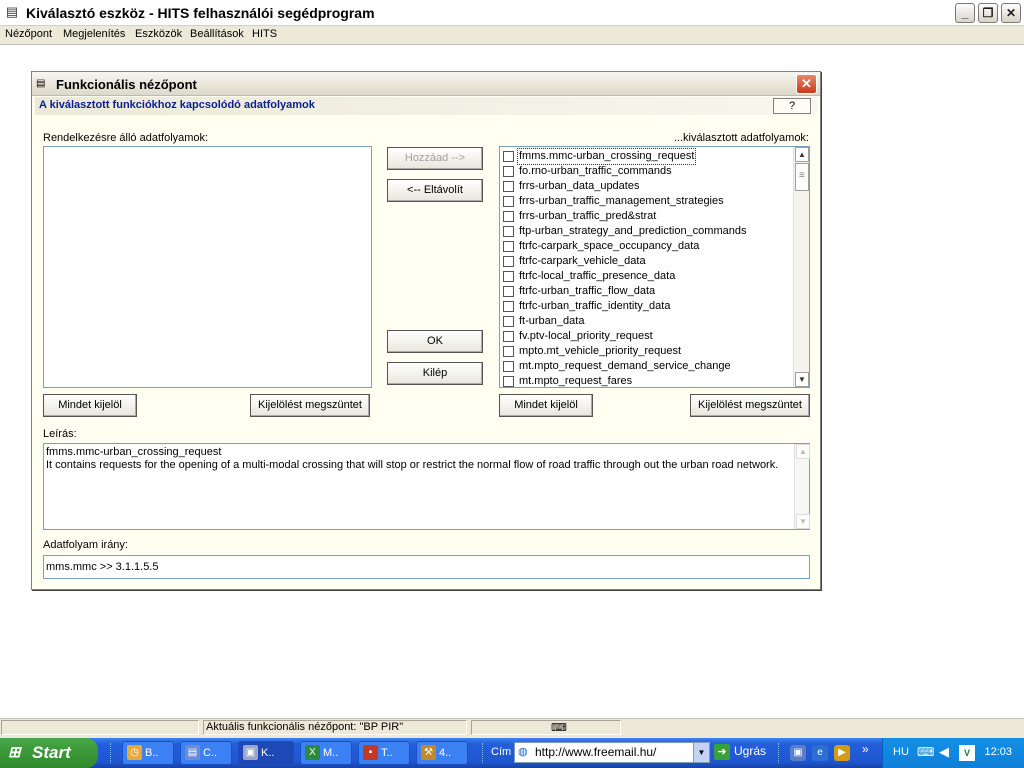 The height and width of the screenshot is (768, 1024). I want to click on keyboard-icon: ⌨, so click(925, 752).